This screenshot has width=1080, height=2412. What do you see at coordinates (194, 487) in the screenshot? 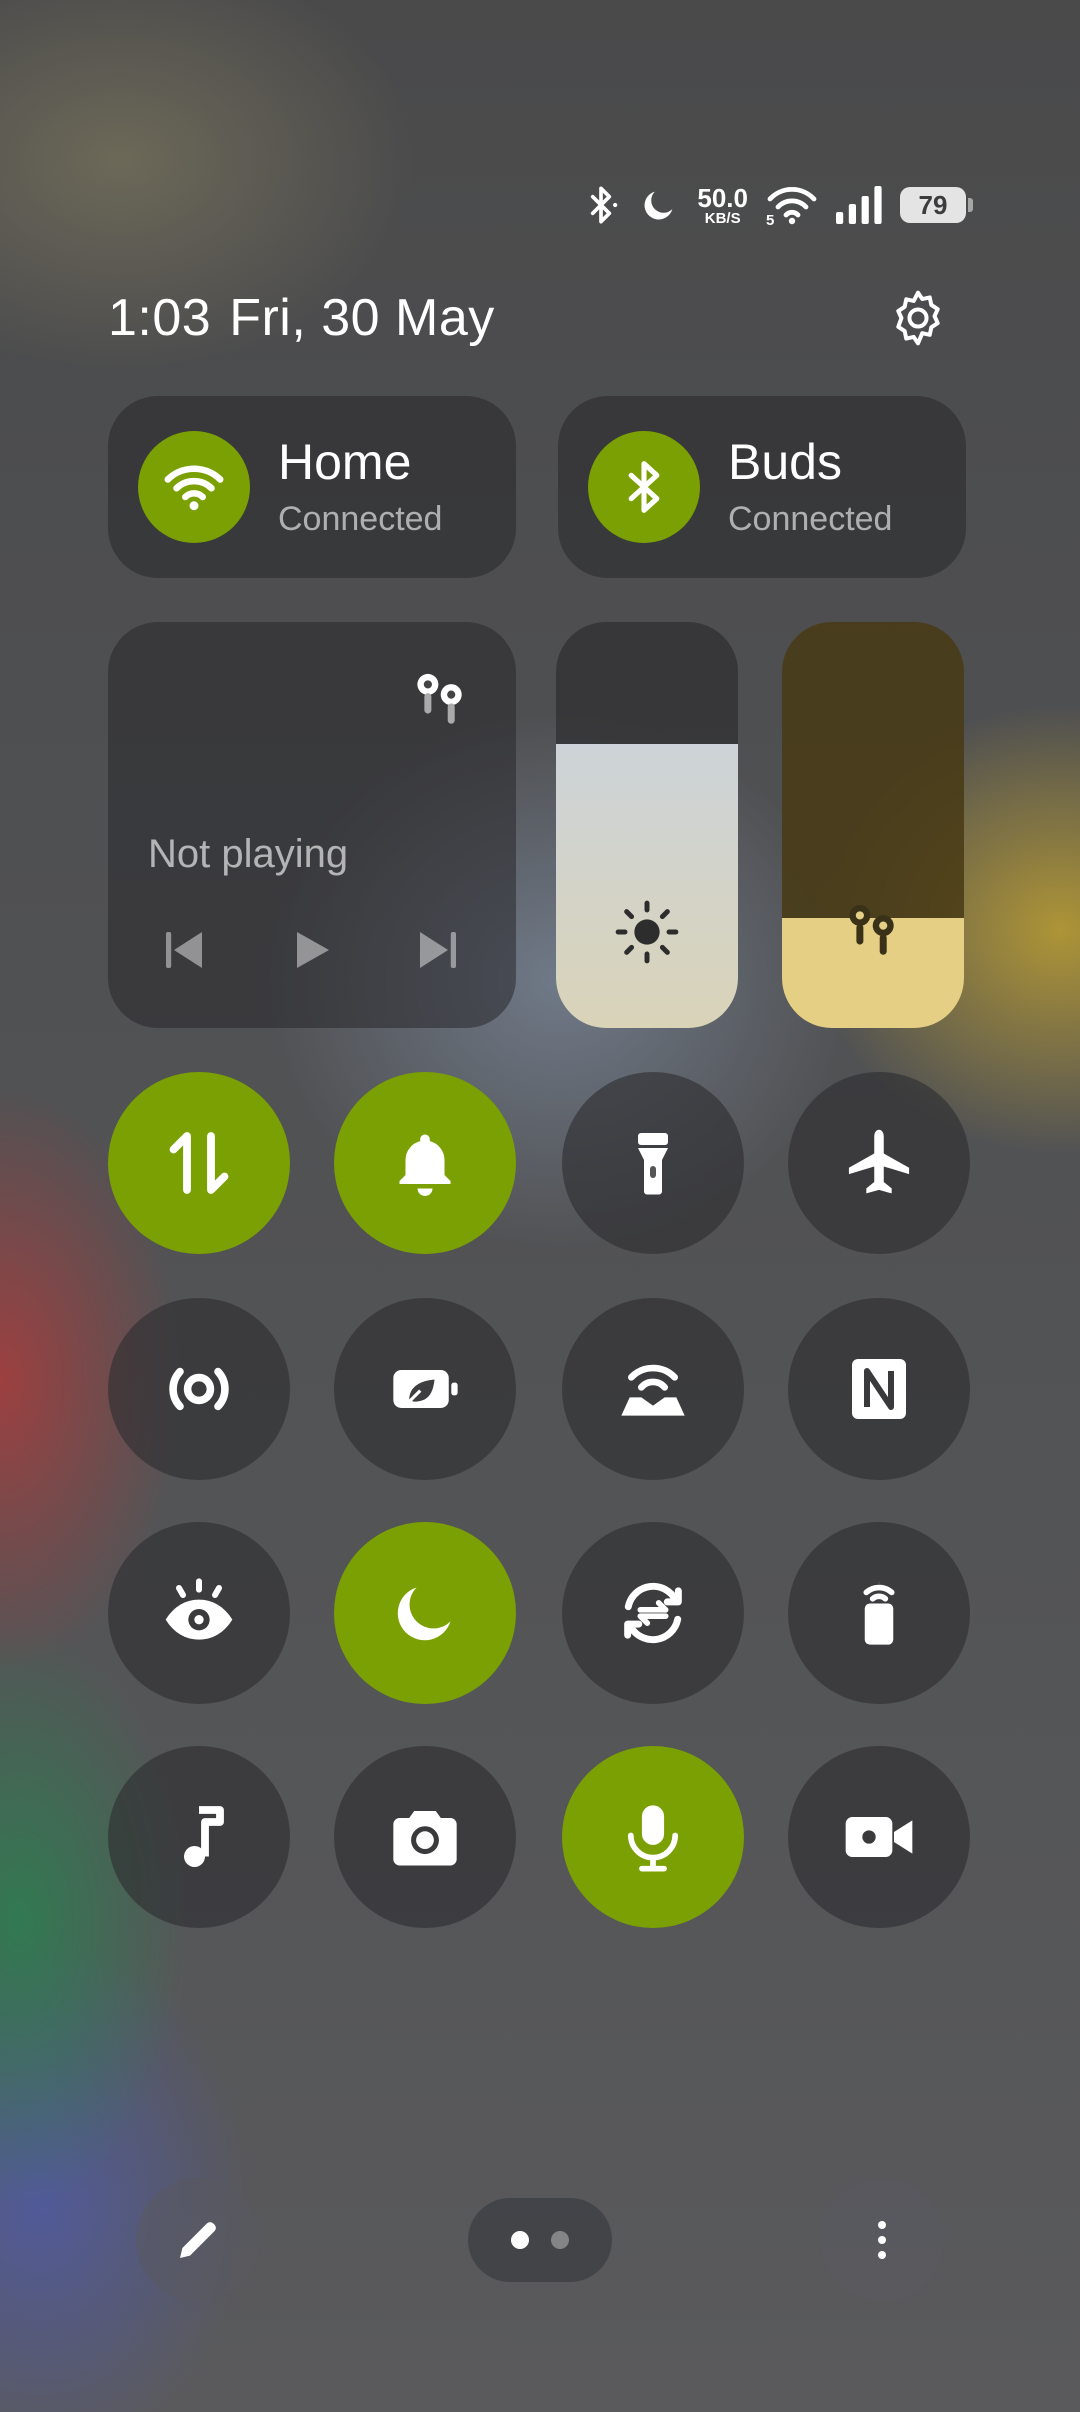
I see `wifi-icon` at bounding box center [194, 487].